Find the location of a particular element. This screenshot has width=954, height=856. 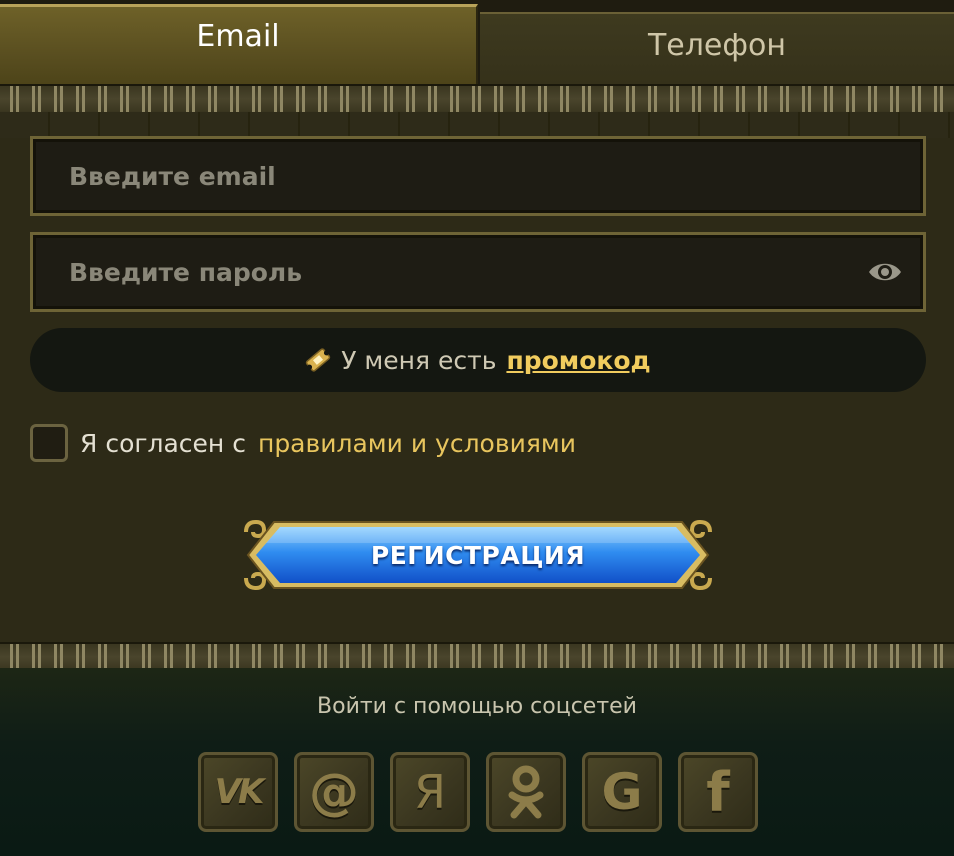

decorative-border-top is located at coordinates (477, 99).